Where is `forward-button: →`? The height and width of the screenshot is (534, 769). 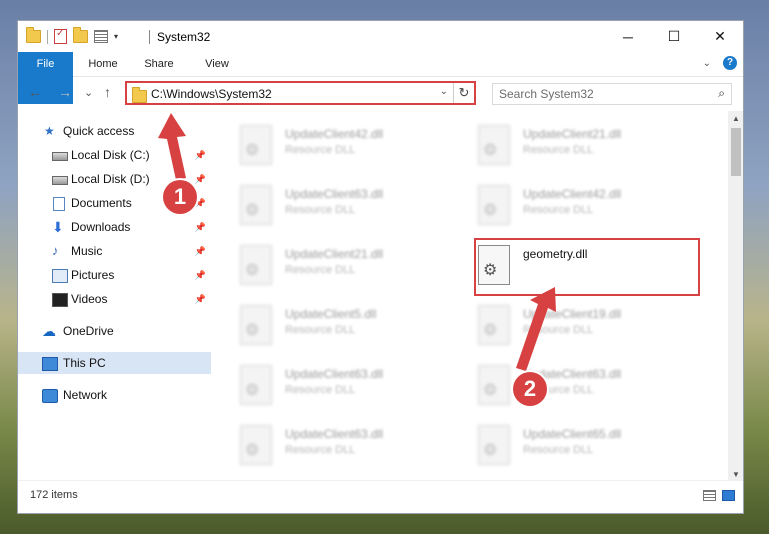 forward-button: → is located at coordinates (65, 92).